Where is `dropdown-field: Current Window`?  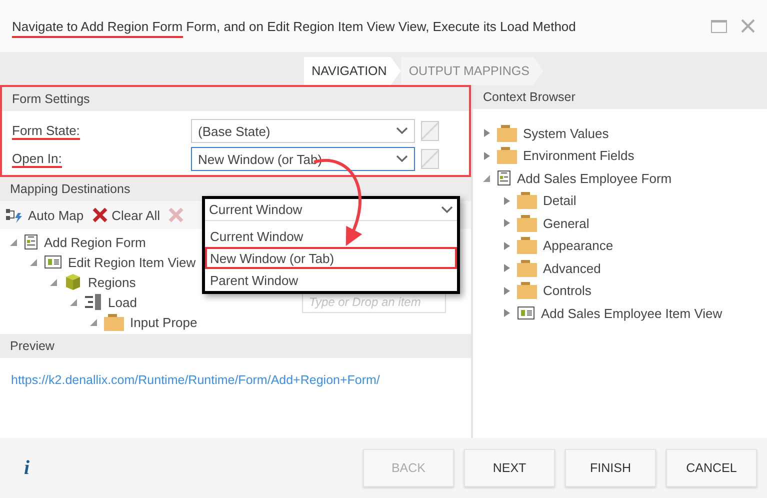
dropdown-field: Current Window is located at coordinates (331, 210).